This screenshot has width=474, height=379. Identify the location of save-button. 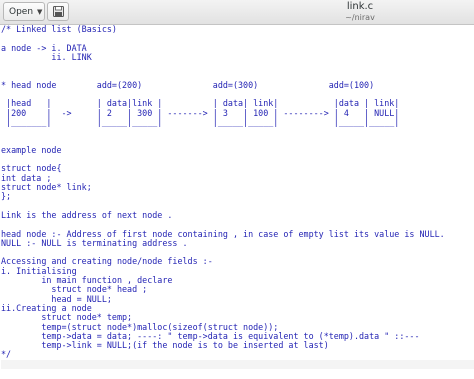
(58, 11).